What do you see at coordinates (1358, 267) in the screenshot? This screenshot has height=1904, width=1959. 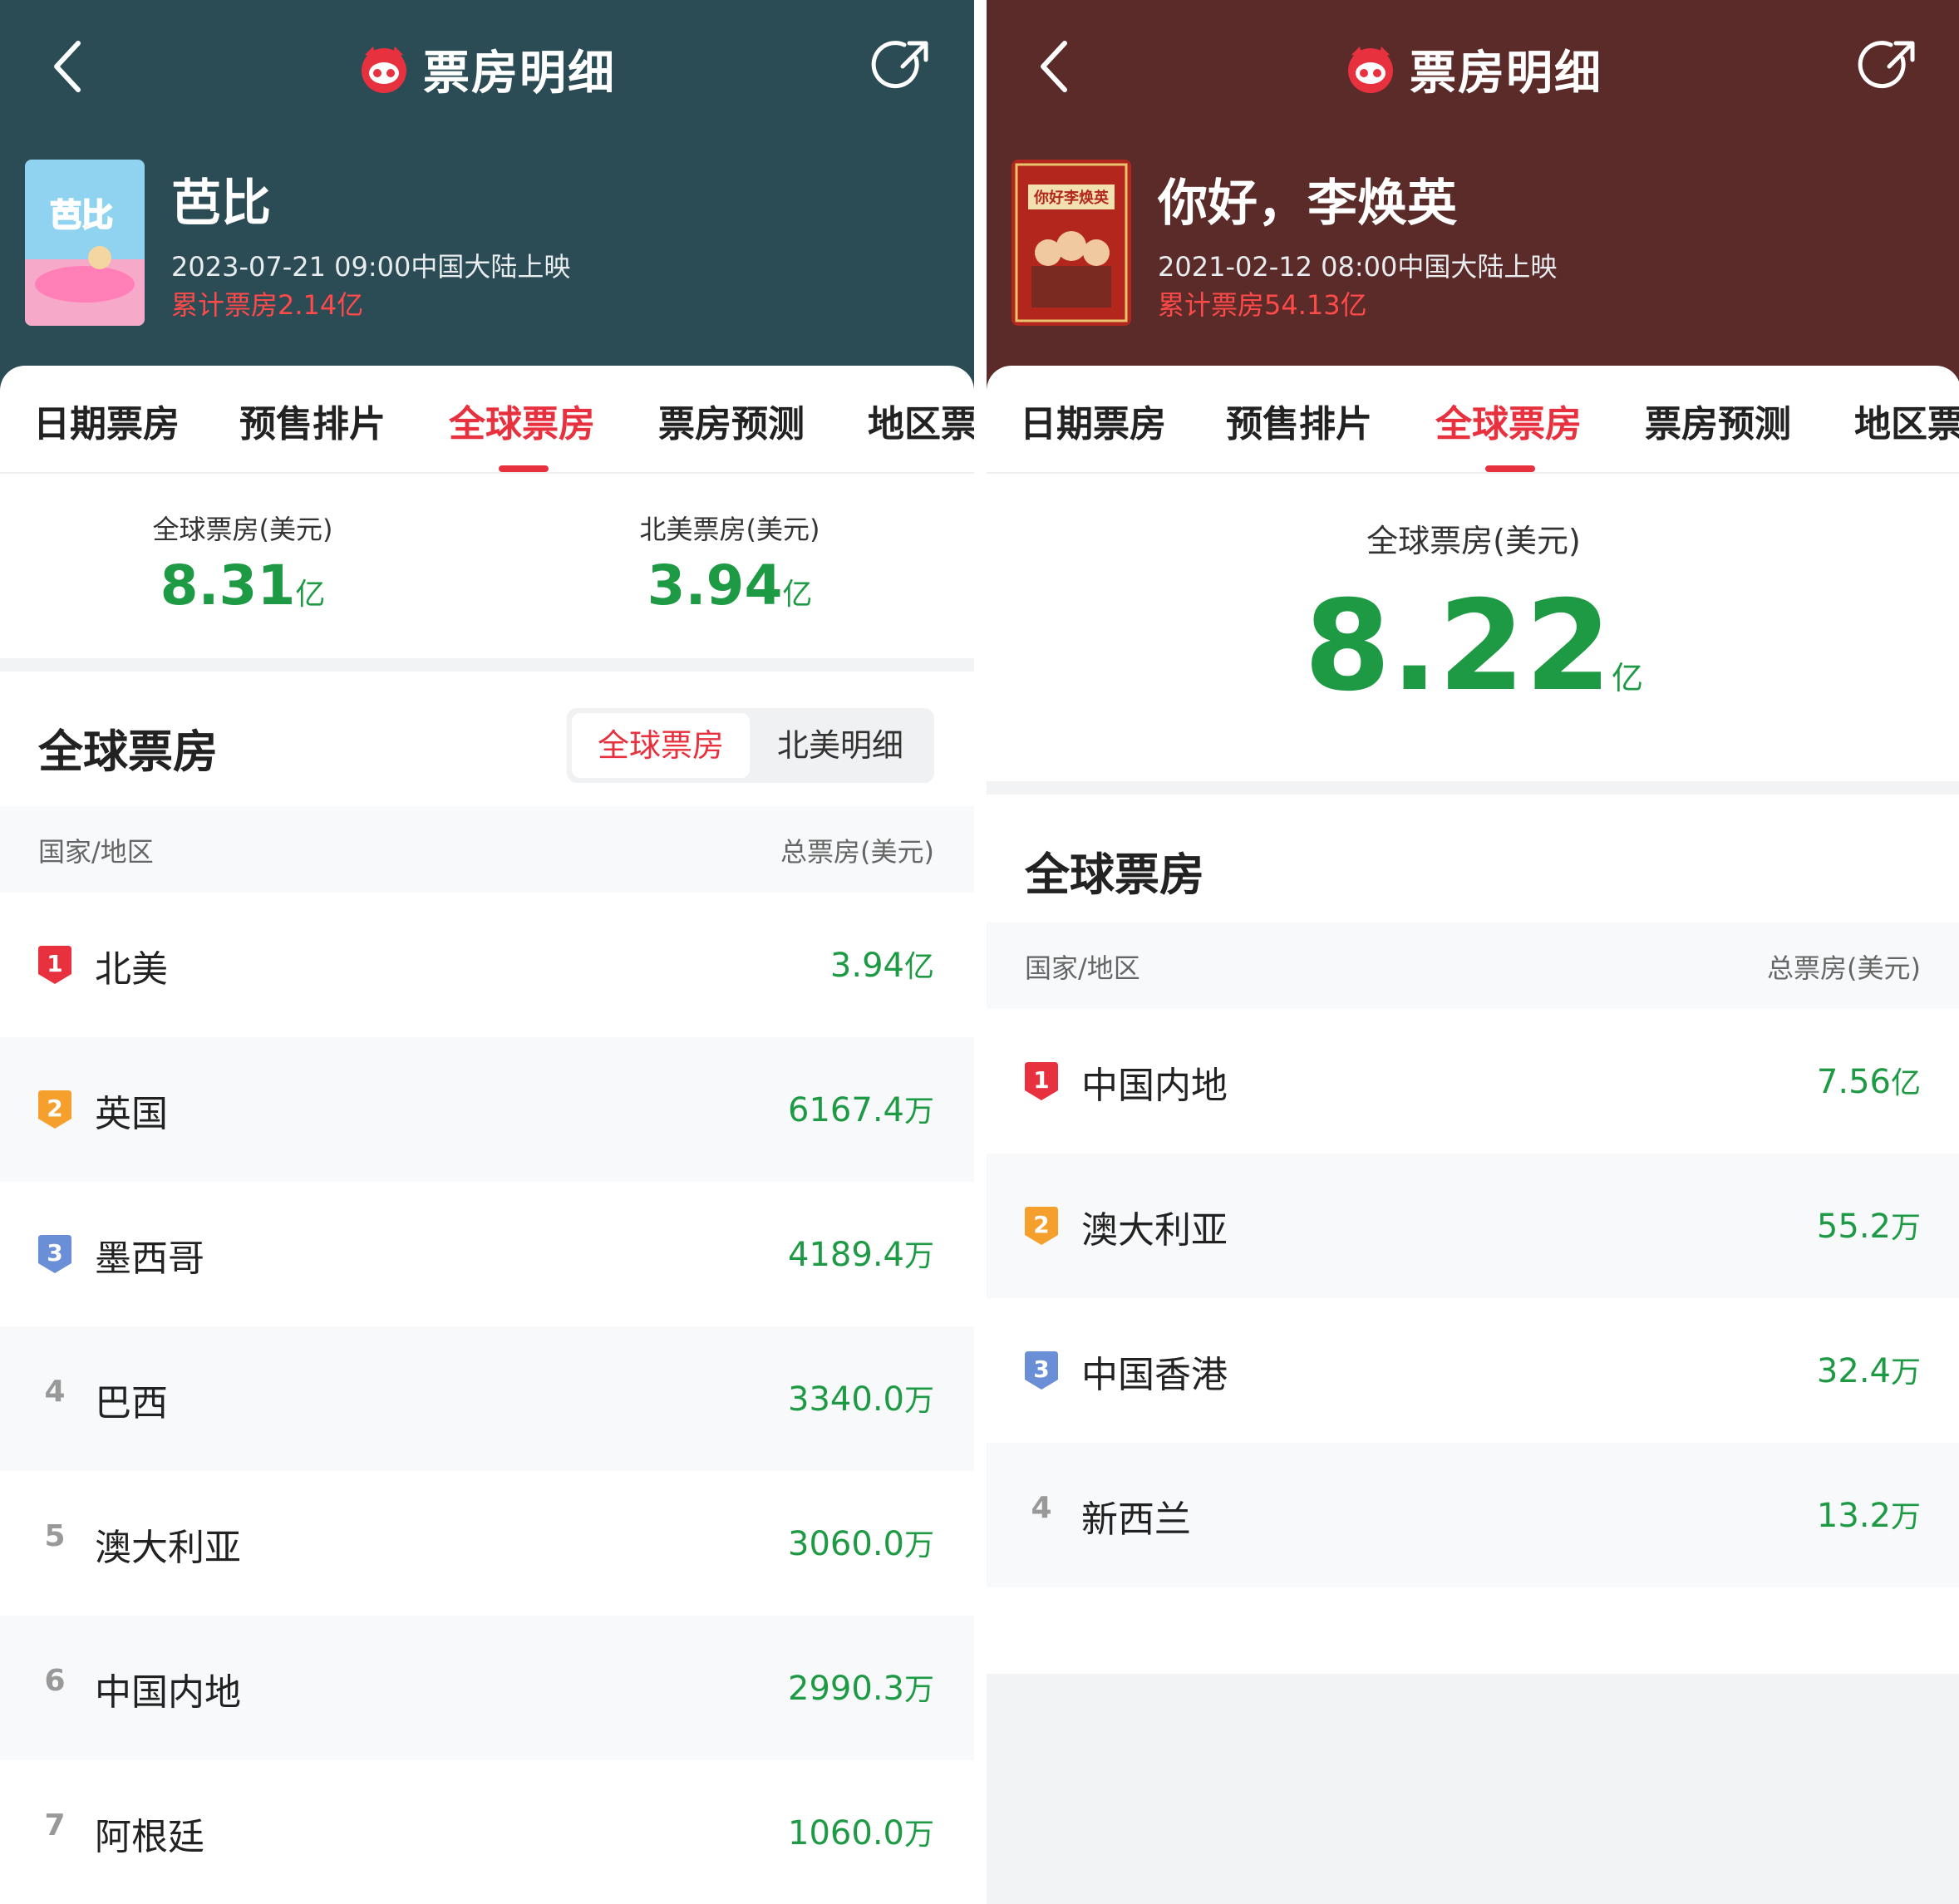 I see `release-info: 2021-02-12 08:00中国大陆上映` at bounding box center [1358, 267].